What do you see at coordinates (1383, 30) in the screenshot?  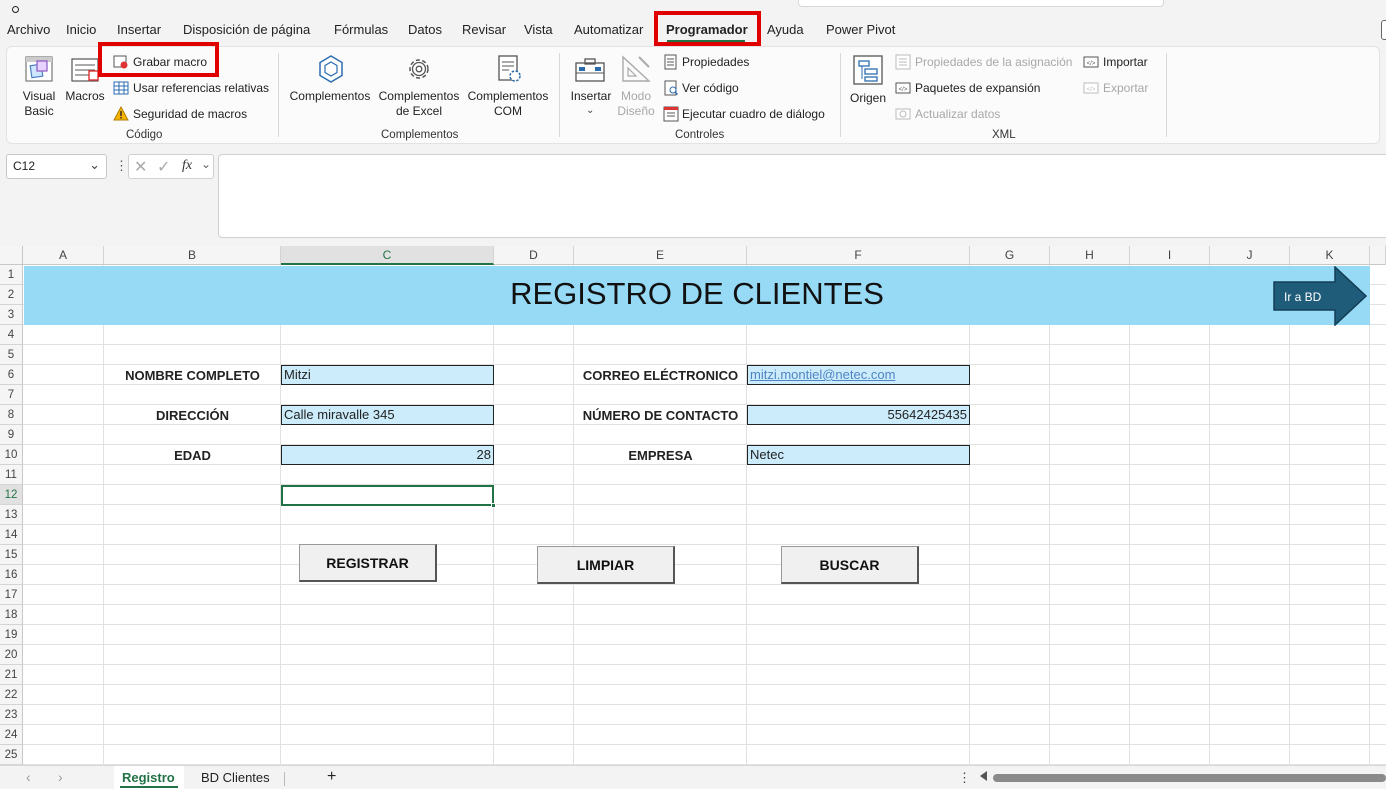 I see `comments-button` at bounding box center [1383, 30].